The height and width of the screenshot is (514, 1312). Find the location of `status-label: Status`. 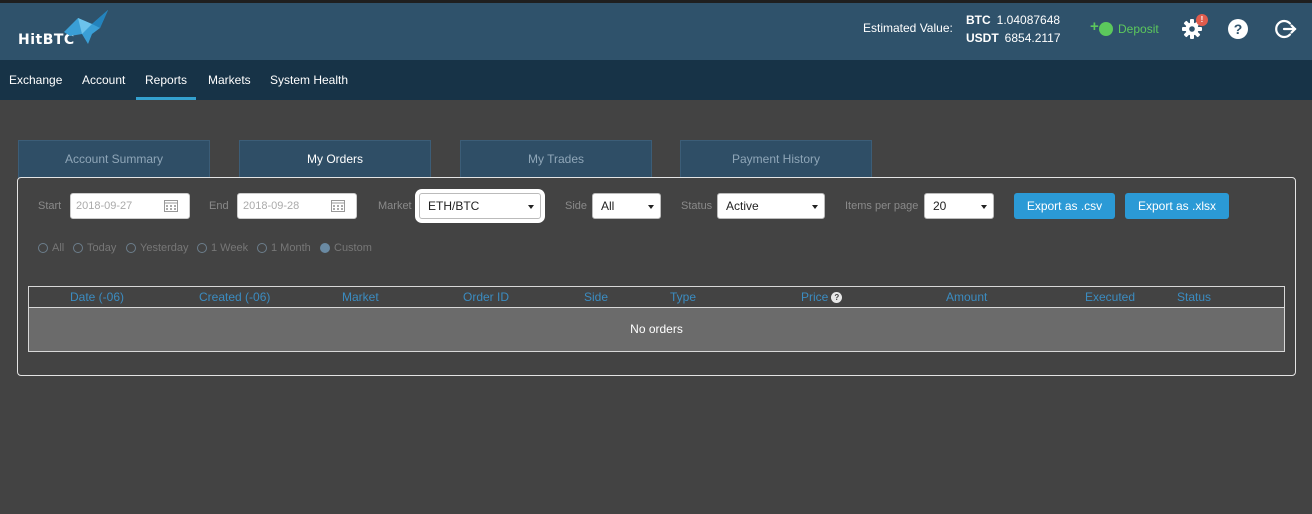

status-label: Status is located at coordinates (697, 206).